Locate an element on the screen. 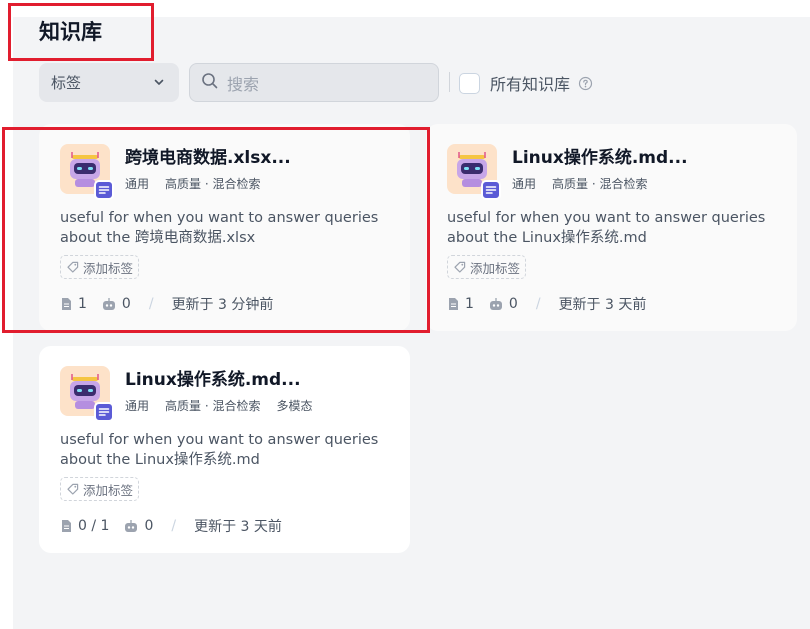 The image size is (810, 629). doc-count: 1 is located at coordinates (469, 304).